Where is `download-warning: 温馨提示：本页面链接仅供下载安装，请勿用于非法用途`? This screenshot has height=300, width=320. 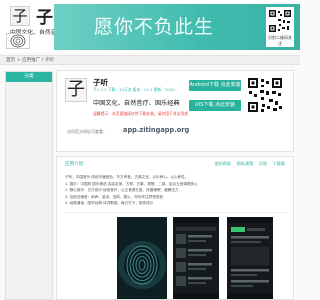 download-warning: 温馨提示：本页面链接仅供下载安装，请勿用于非法用途 is located at coordinates (140, 113).